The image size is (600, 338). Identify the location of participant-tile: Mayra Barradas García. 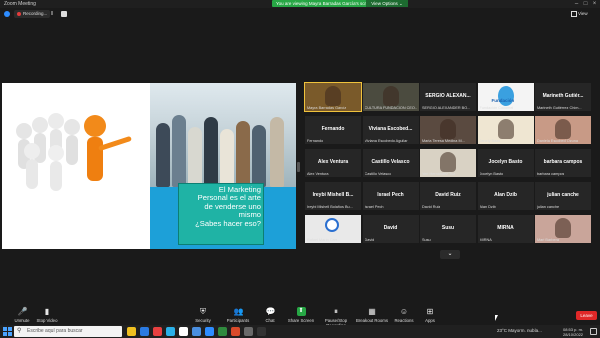
(333, 97).